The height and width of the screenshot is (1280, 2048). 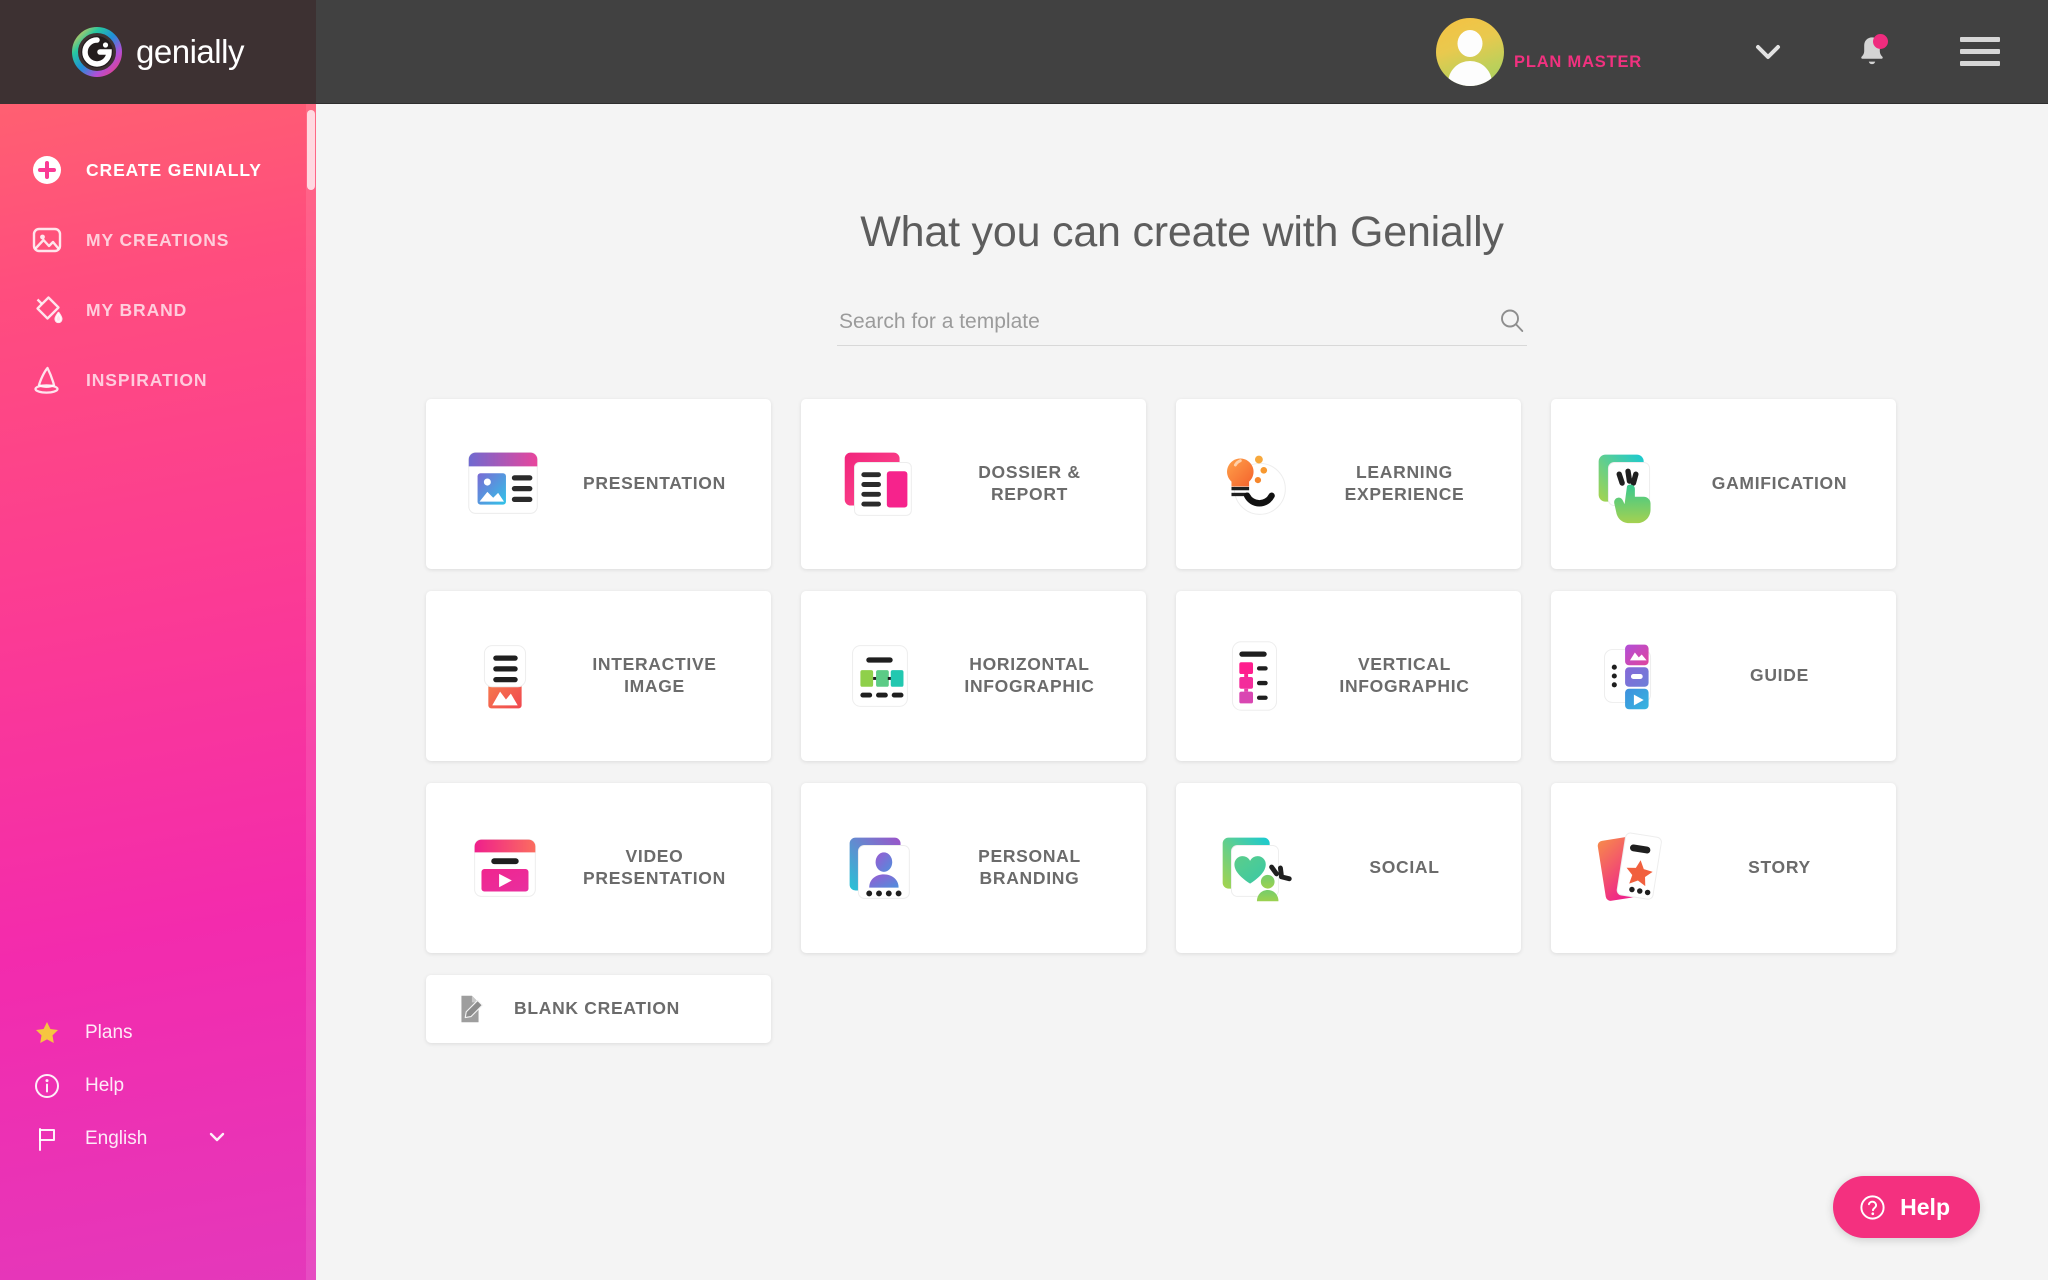 What do you see at coordinates (47, 1033) in the screenshot?
I see `star-icon` at bounding box center [47, 1033].